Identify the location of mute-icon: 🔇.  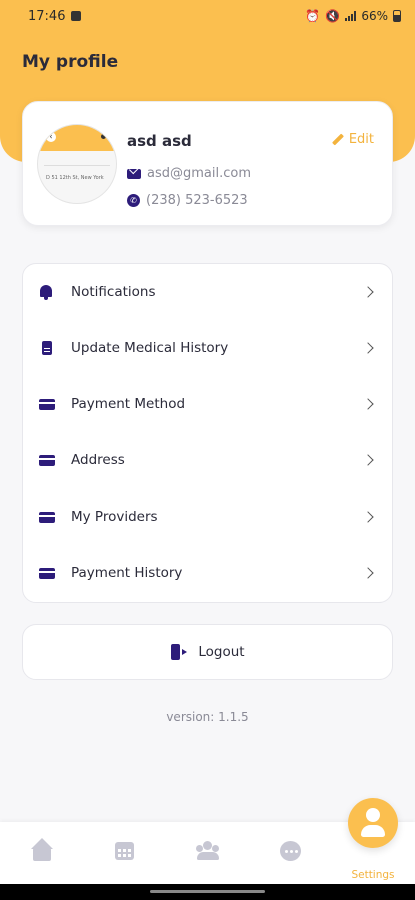
(333, 16).